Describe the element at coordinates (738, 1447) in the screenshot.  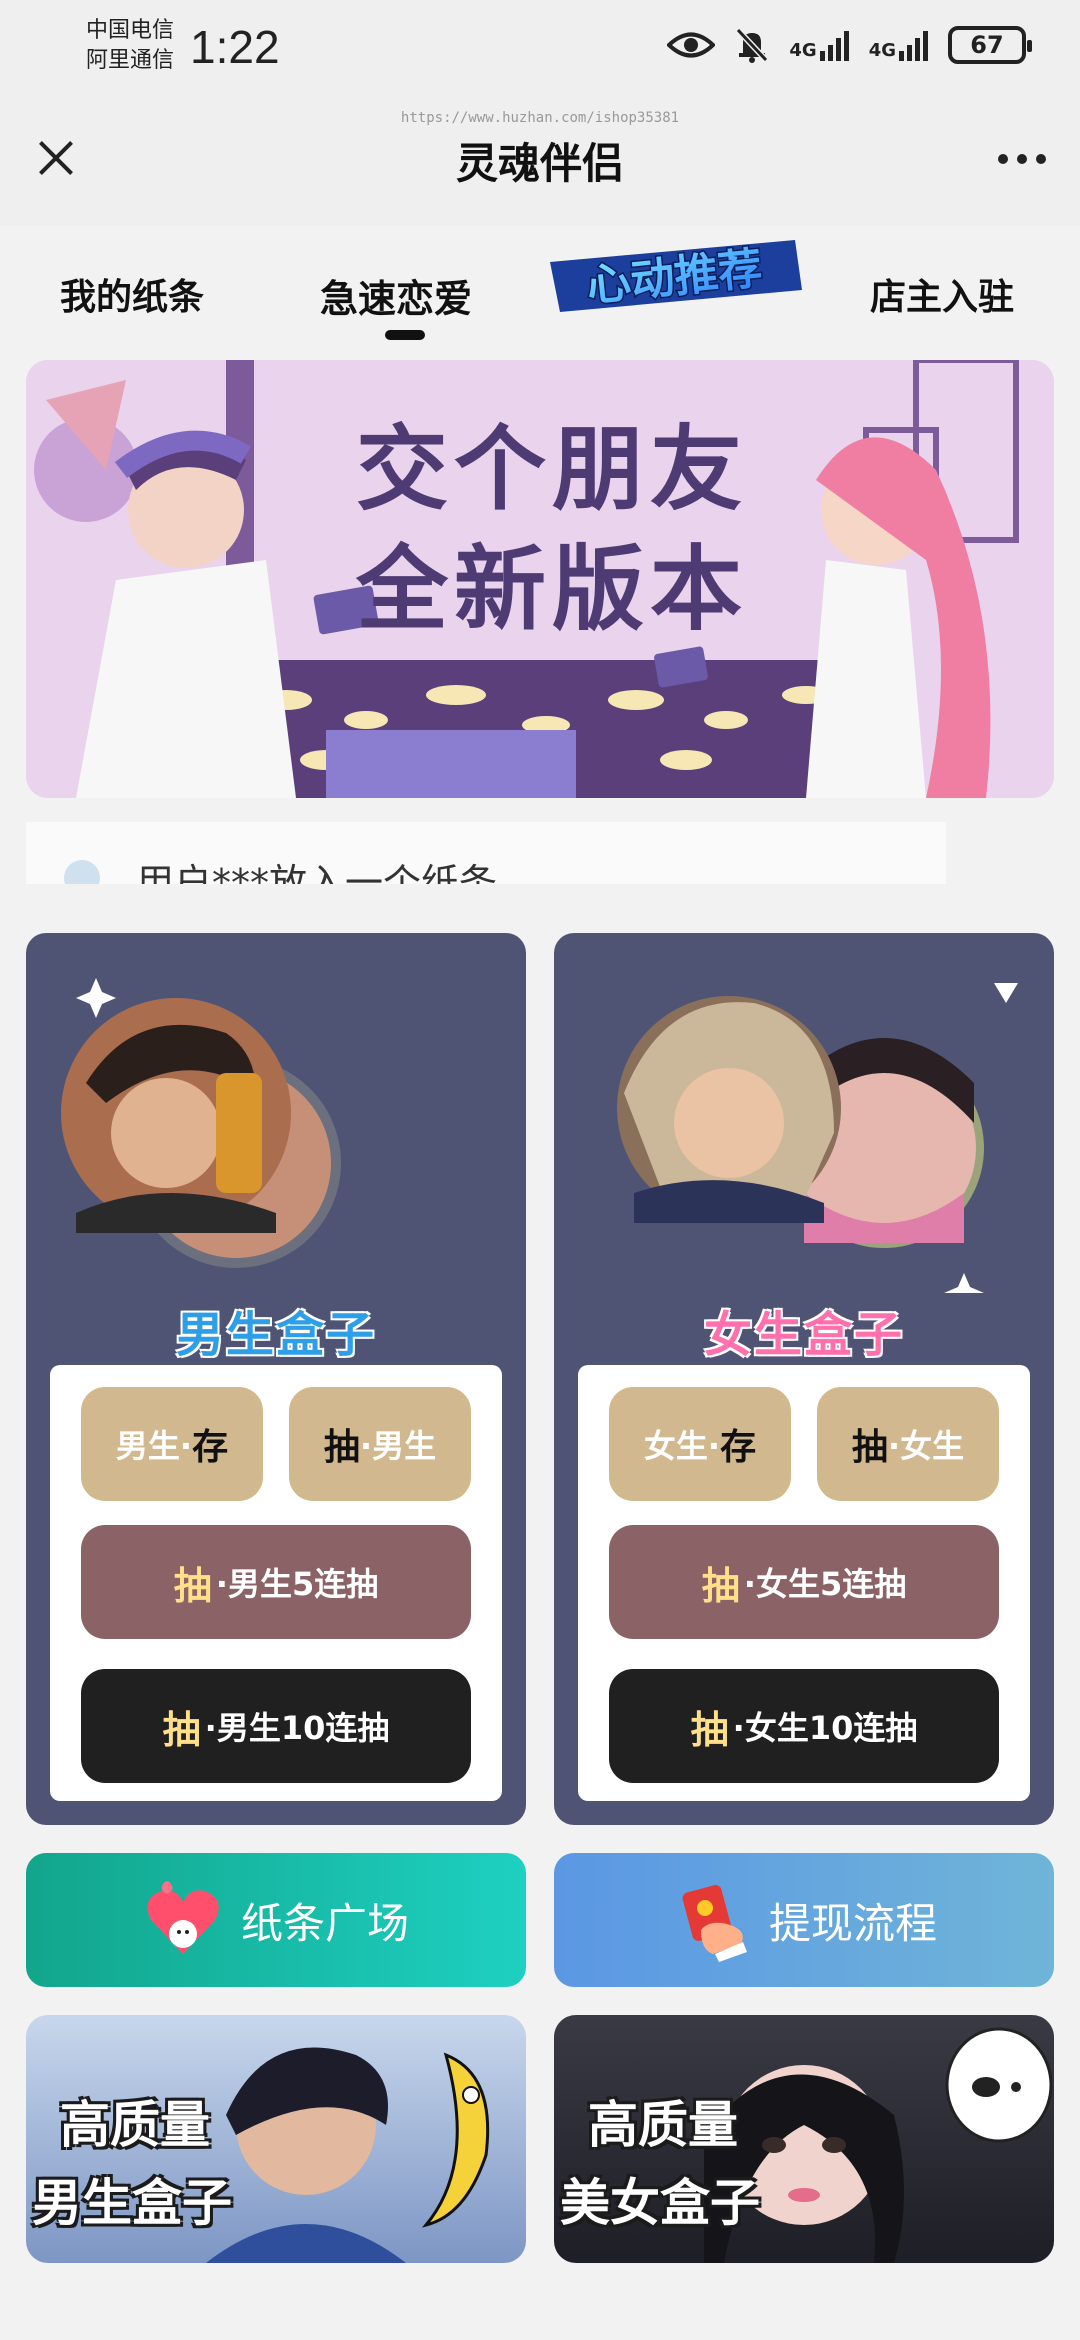
I see `girl-store-action: 存` at that location.